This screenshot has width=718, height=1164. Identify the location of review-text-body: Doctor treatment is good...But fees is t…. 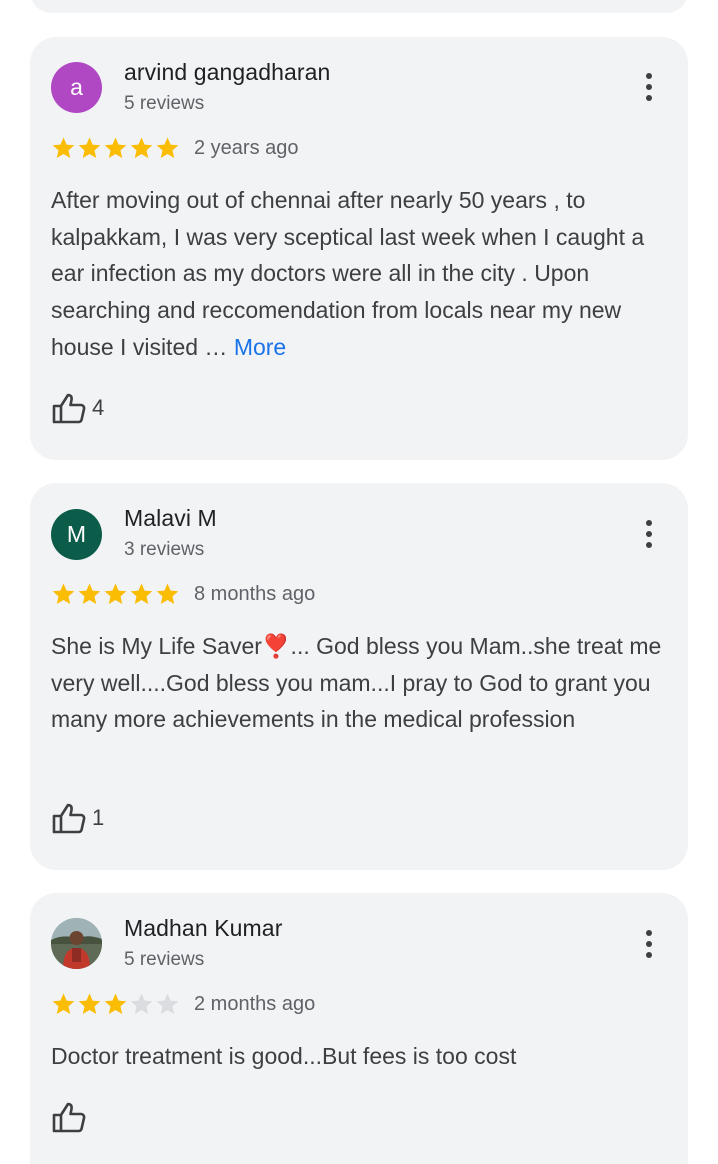
(284, 1056).